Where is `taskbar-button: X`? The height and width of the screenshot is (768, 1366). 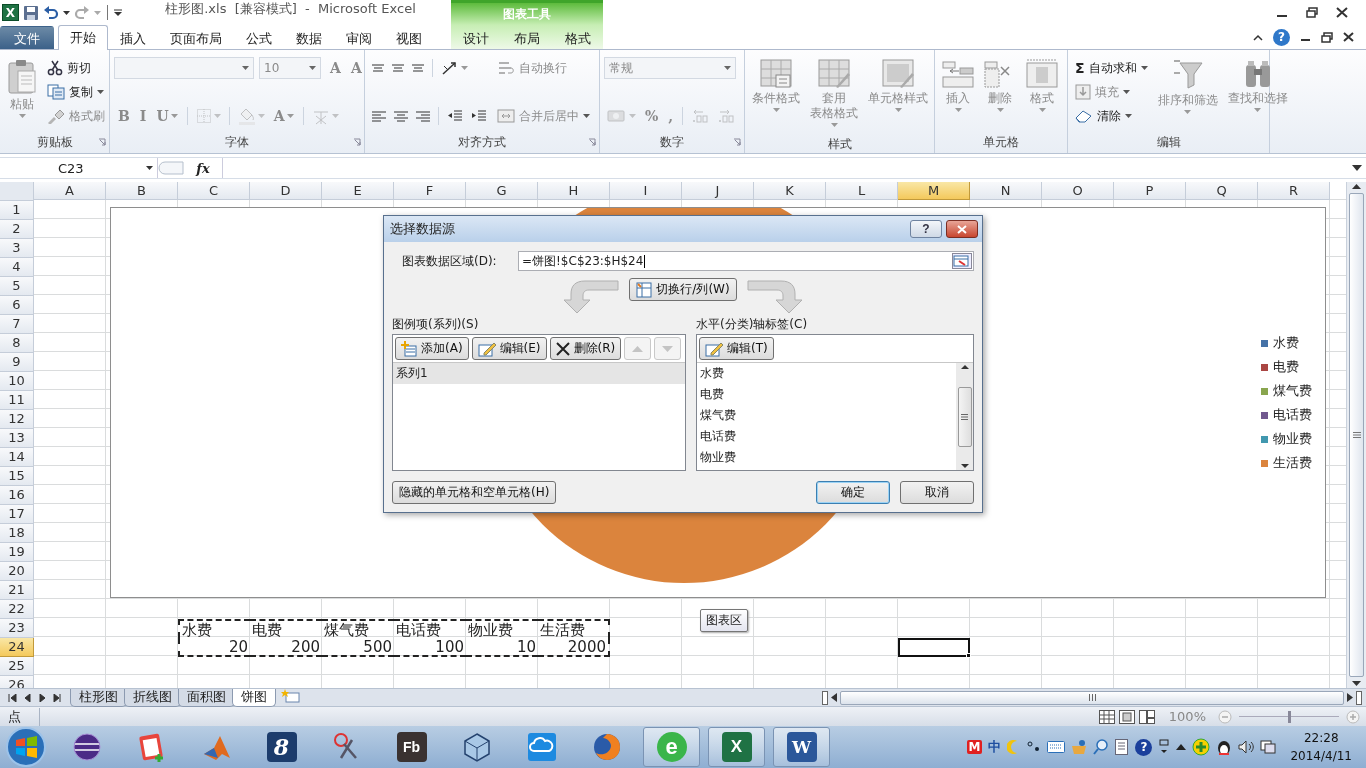
taskbar-button: X is located at coordinates (736, 747).